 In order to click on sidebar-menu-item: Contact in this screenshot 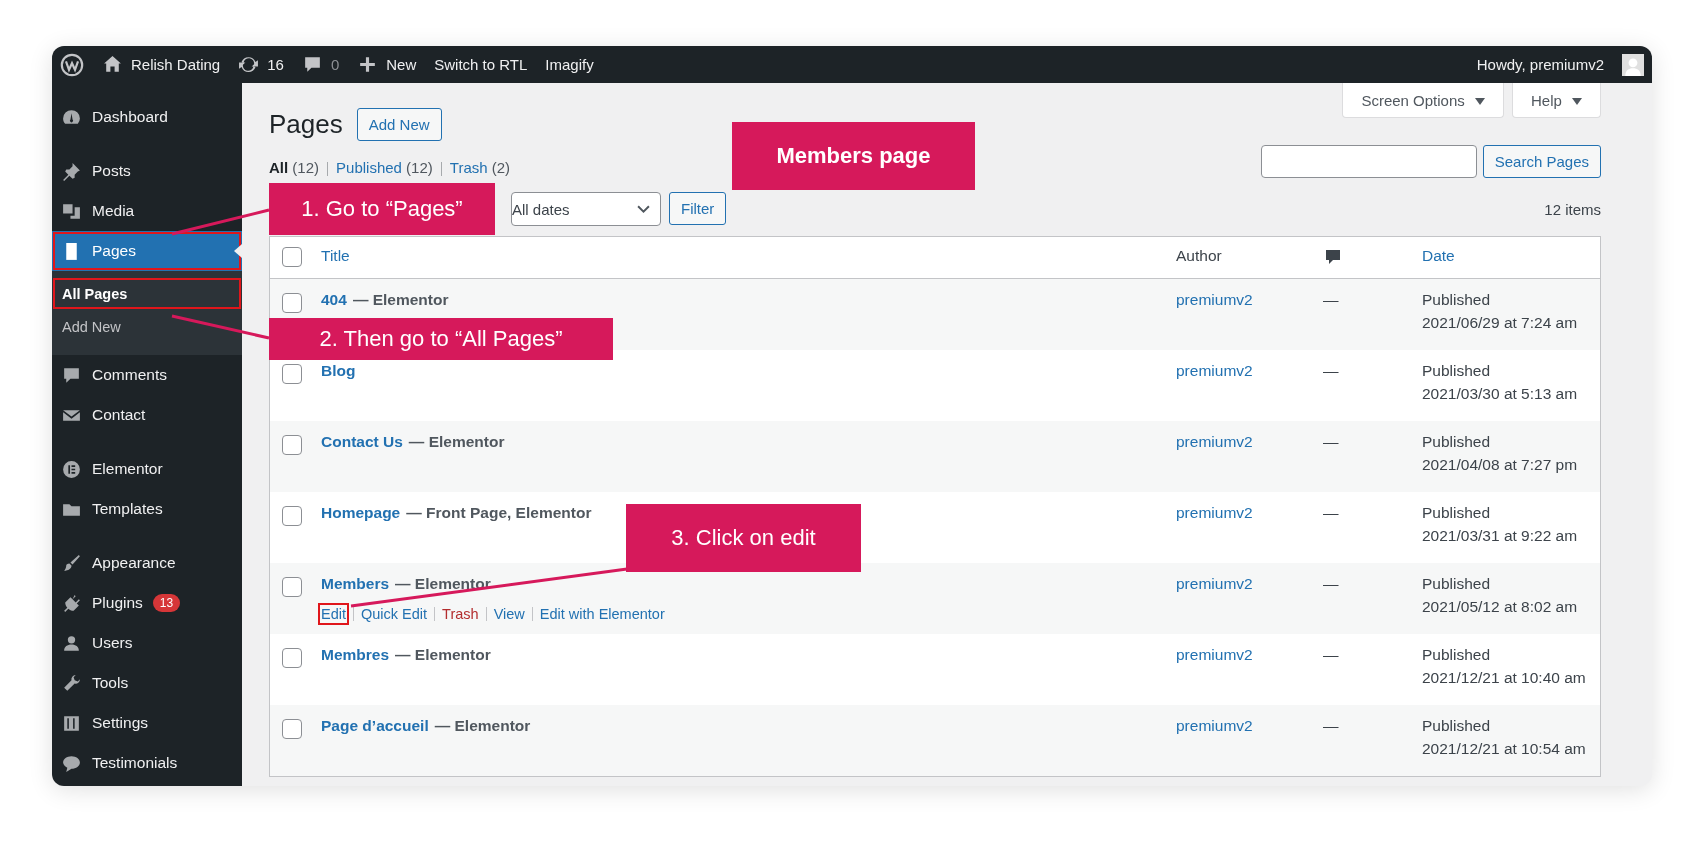, I will do `click(147, 415)`.